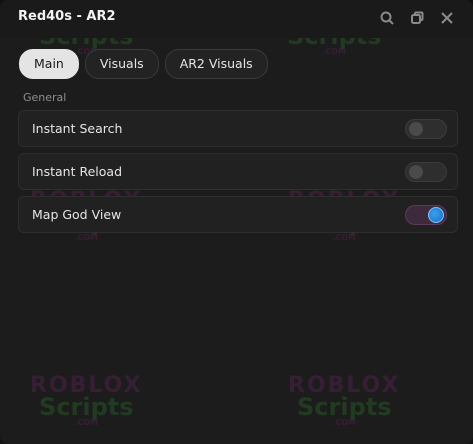  Describe the element at coordinates (77, 128) in the screenshot. I see `option-label: Instant Search` at that location.